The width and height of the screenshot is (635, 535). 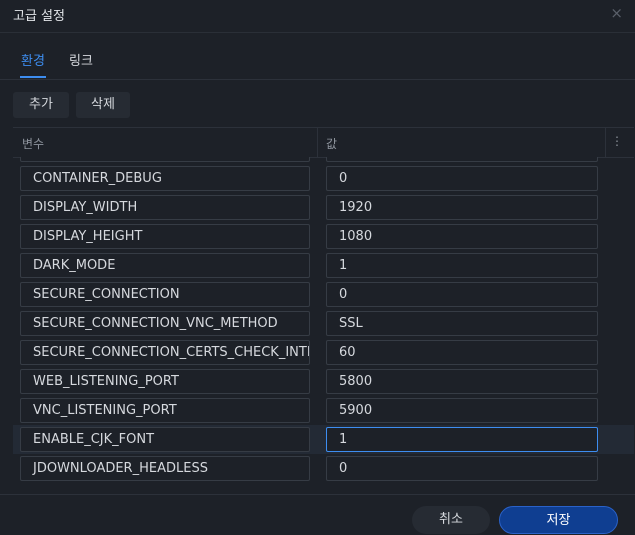 What do you see at coordinates (165, 410) in the screenshot?
I see `variable-name-input: VNC_LISTENING_PORT` at bounding box center [165, 410].